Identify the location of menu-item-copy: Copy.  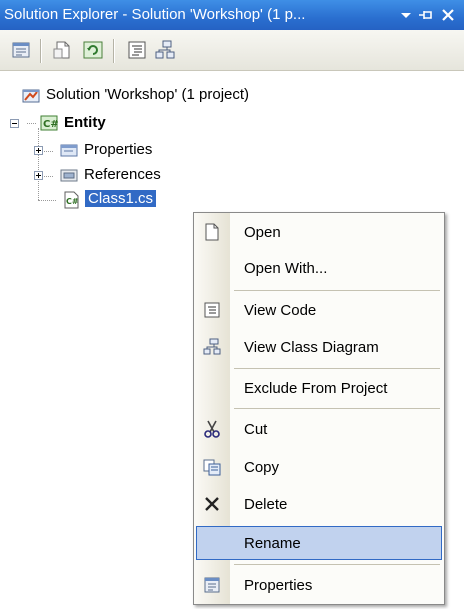
(319, 467).